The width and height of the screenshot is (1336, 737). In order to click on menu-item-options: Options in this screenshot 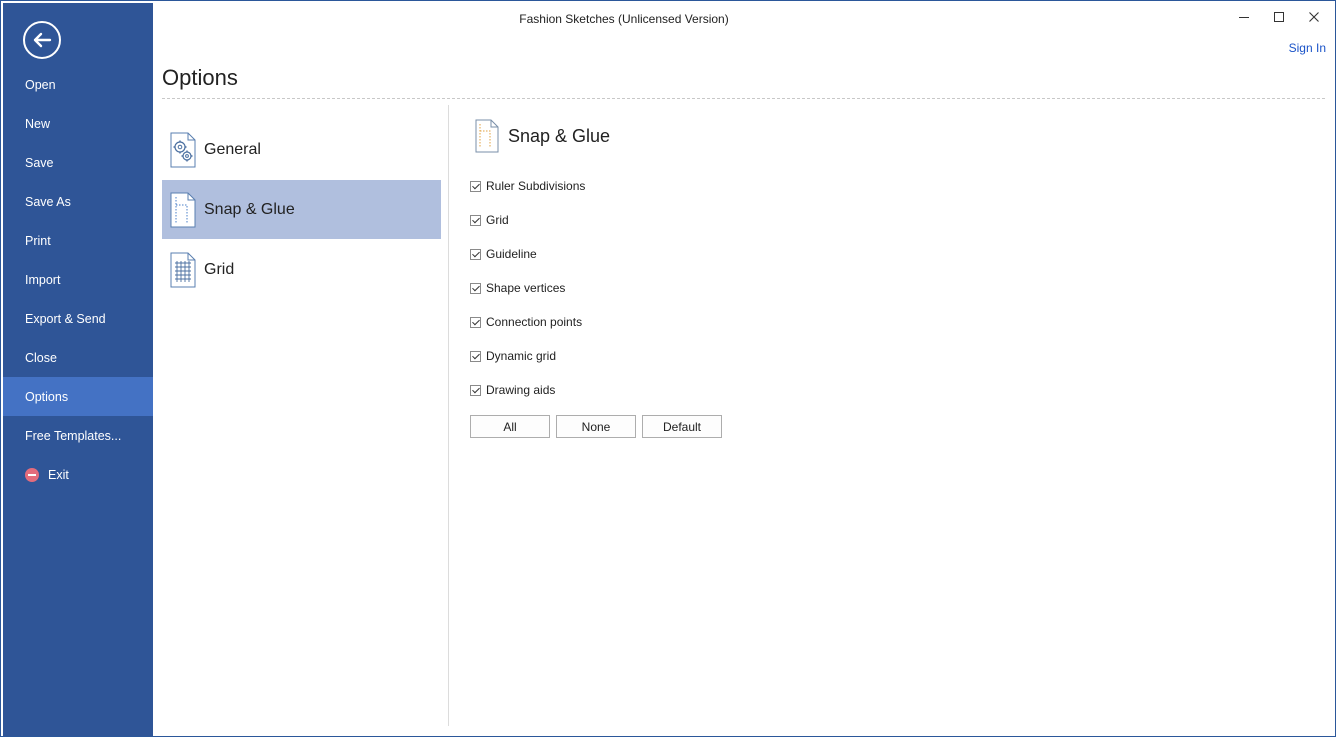, I will do `click(78, 396)`.